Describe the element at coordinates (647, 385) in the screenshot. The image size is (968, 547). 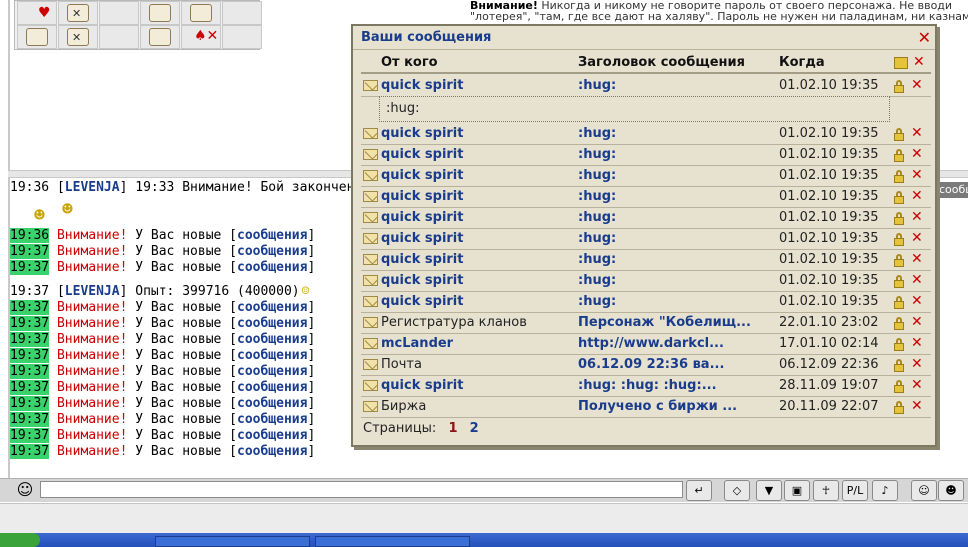
I see `message-subject: :hug: :hug` at that location.